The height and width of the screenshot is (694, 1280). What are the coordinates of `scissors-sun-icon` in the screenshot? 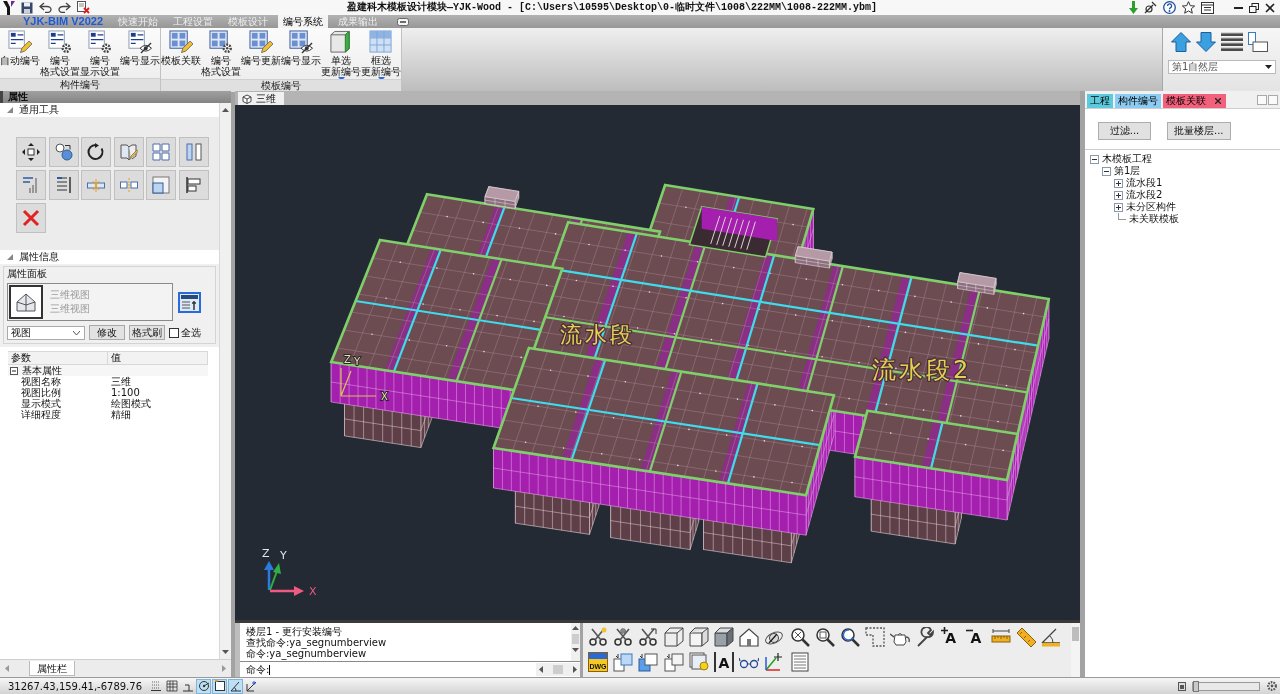 It's located at (598, 637).